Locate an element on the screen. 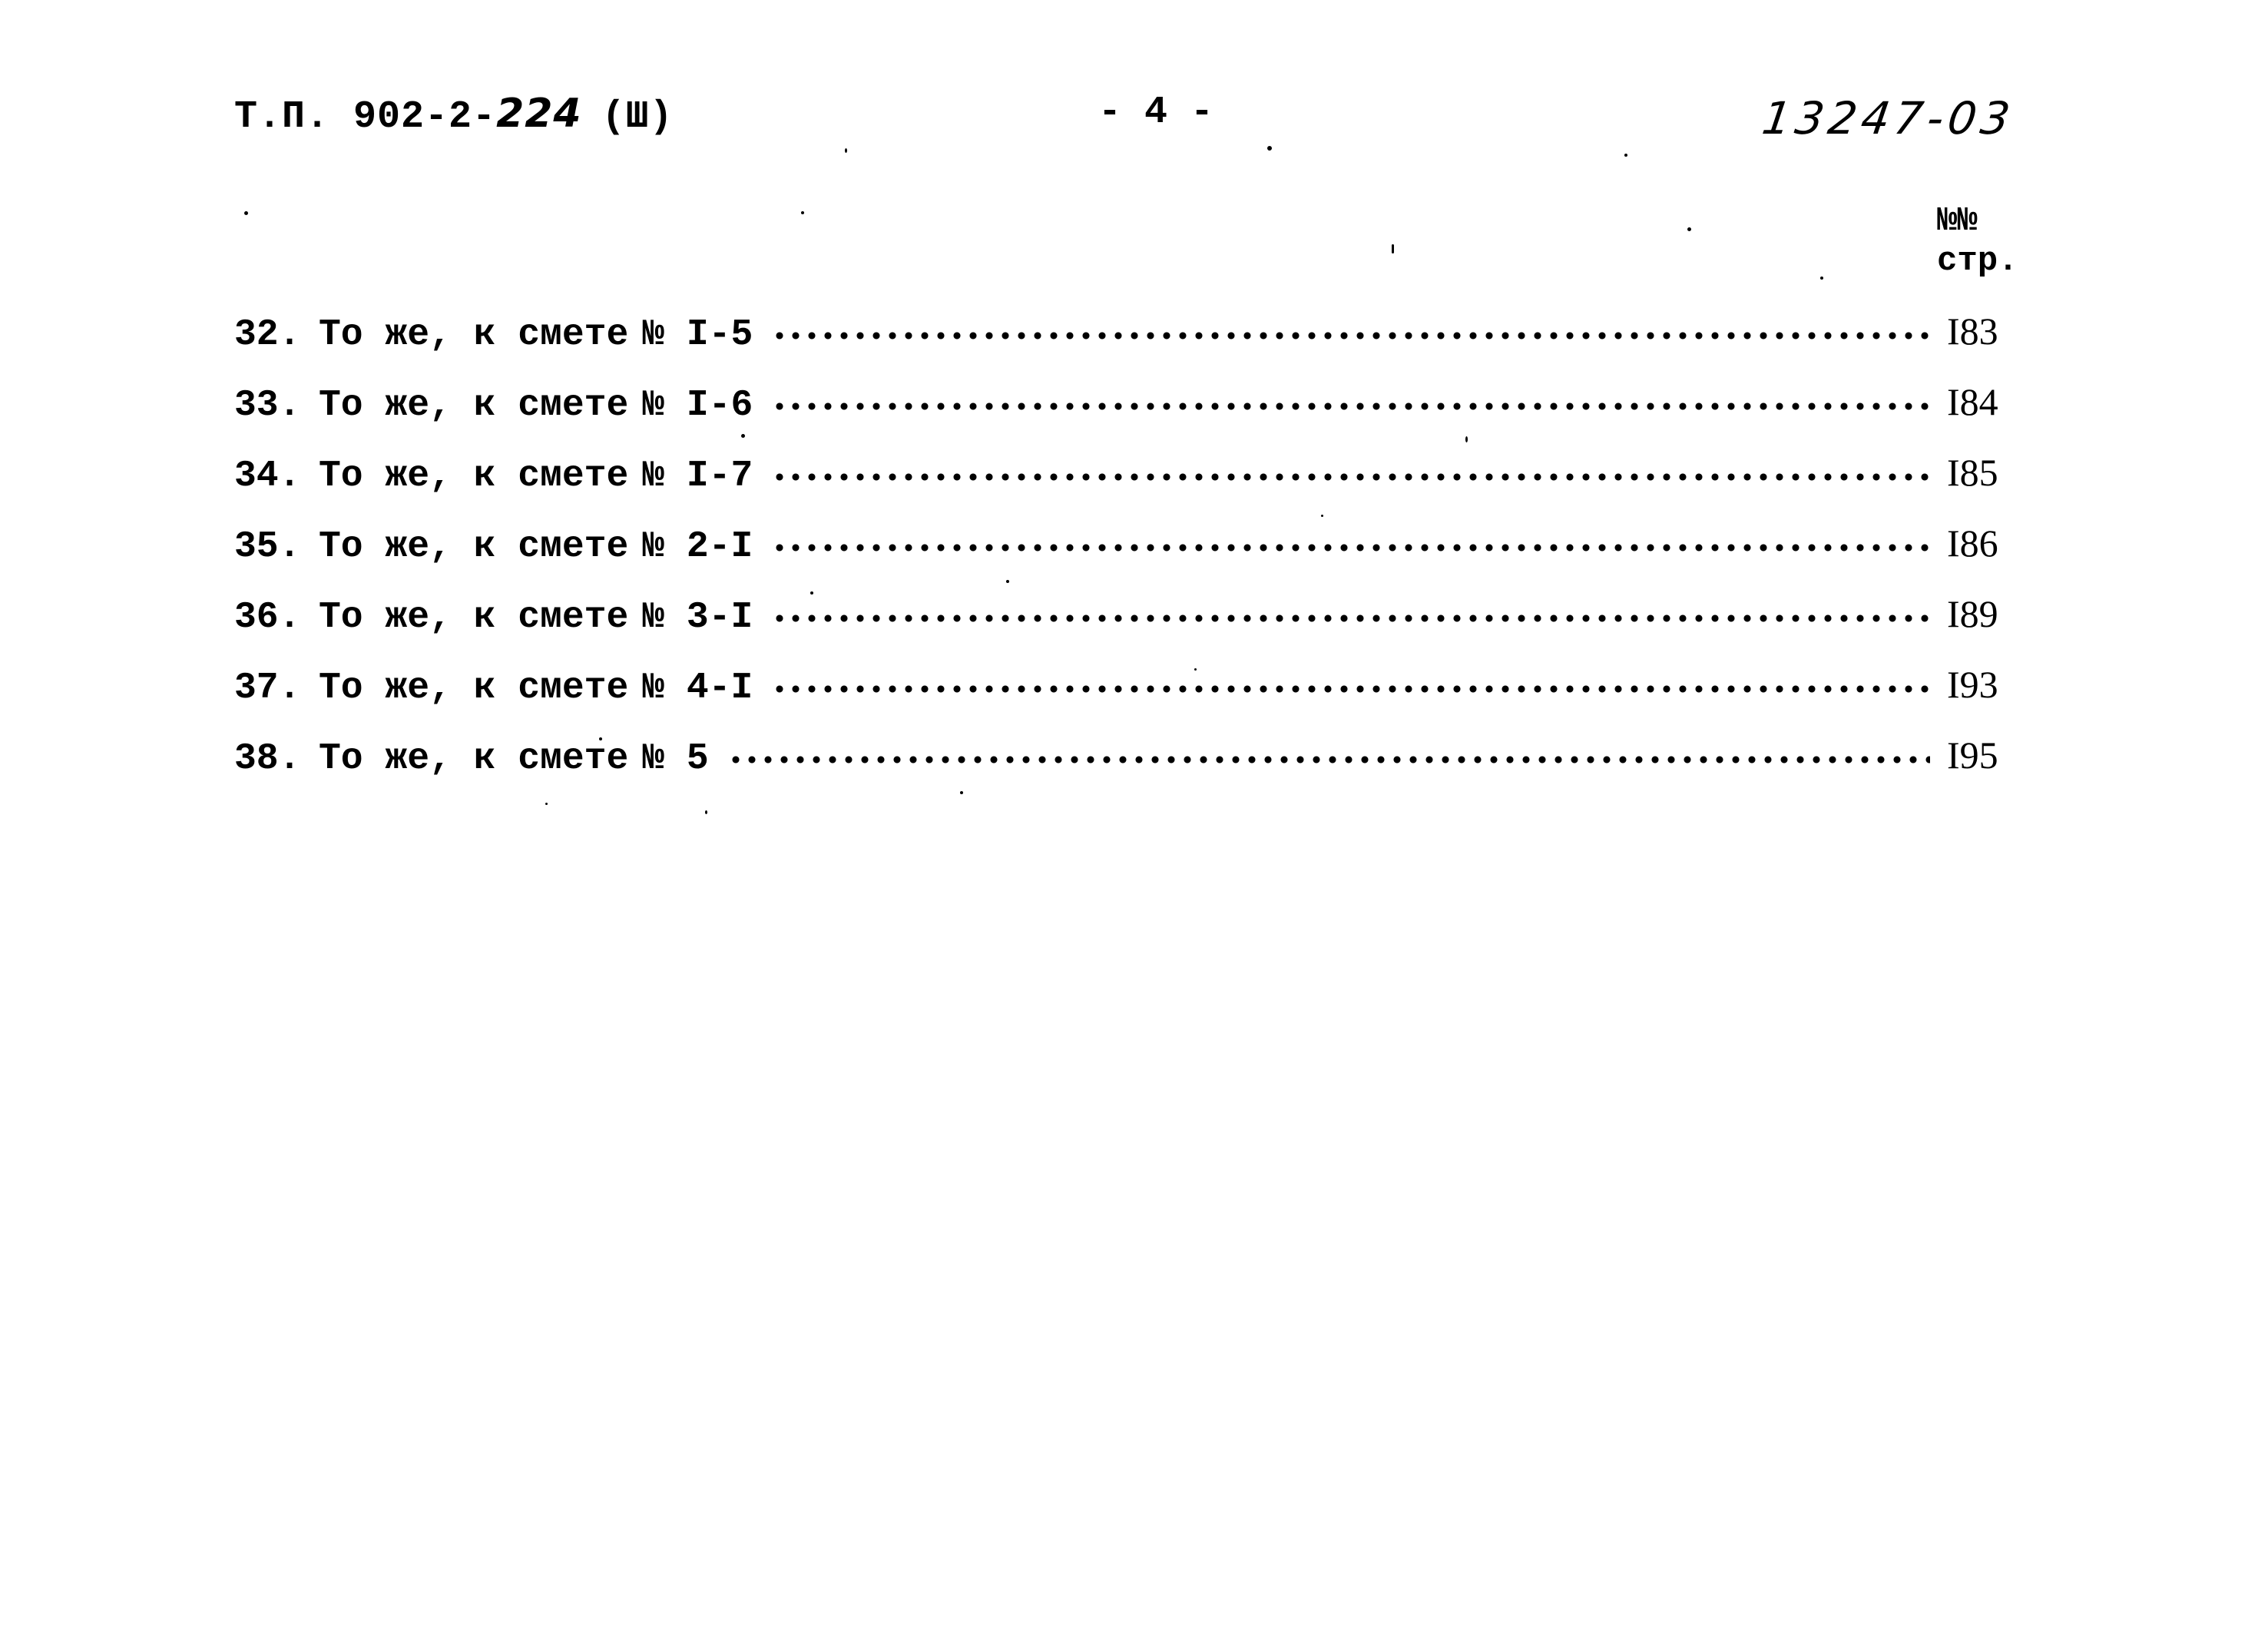 Image resolution: width=2268 pixels, height=1633 pixels. series-handwritten-number: 224 is located at coordinates (539, 114).